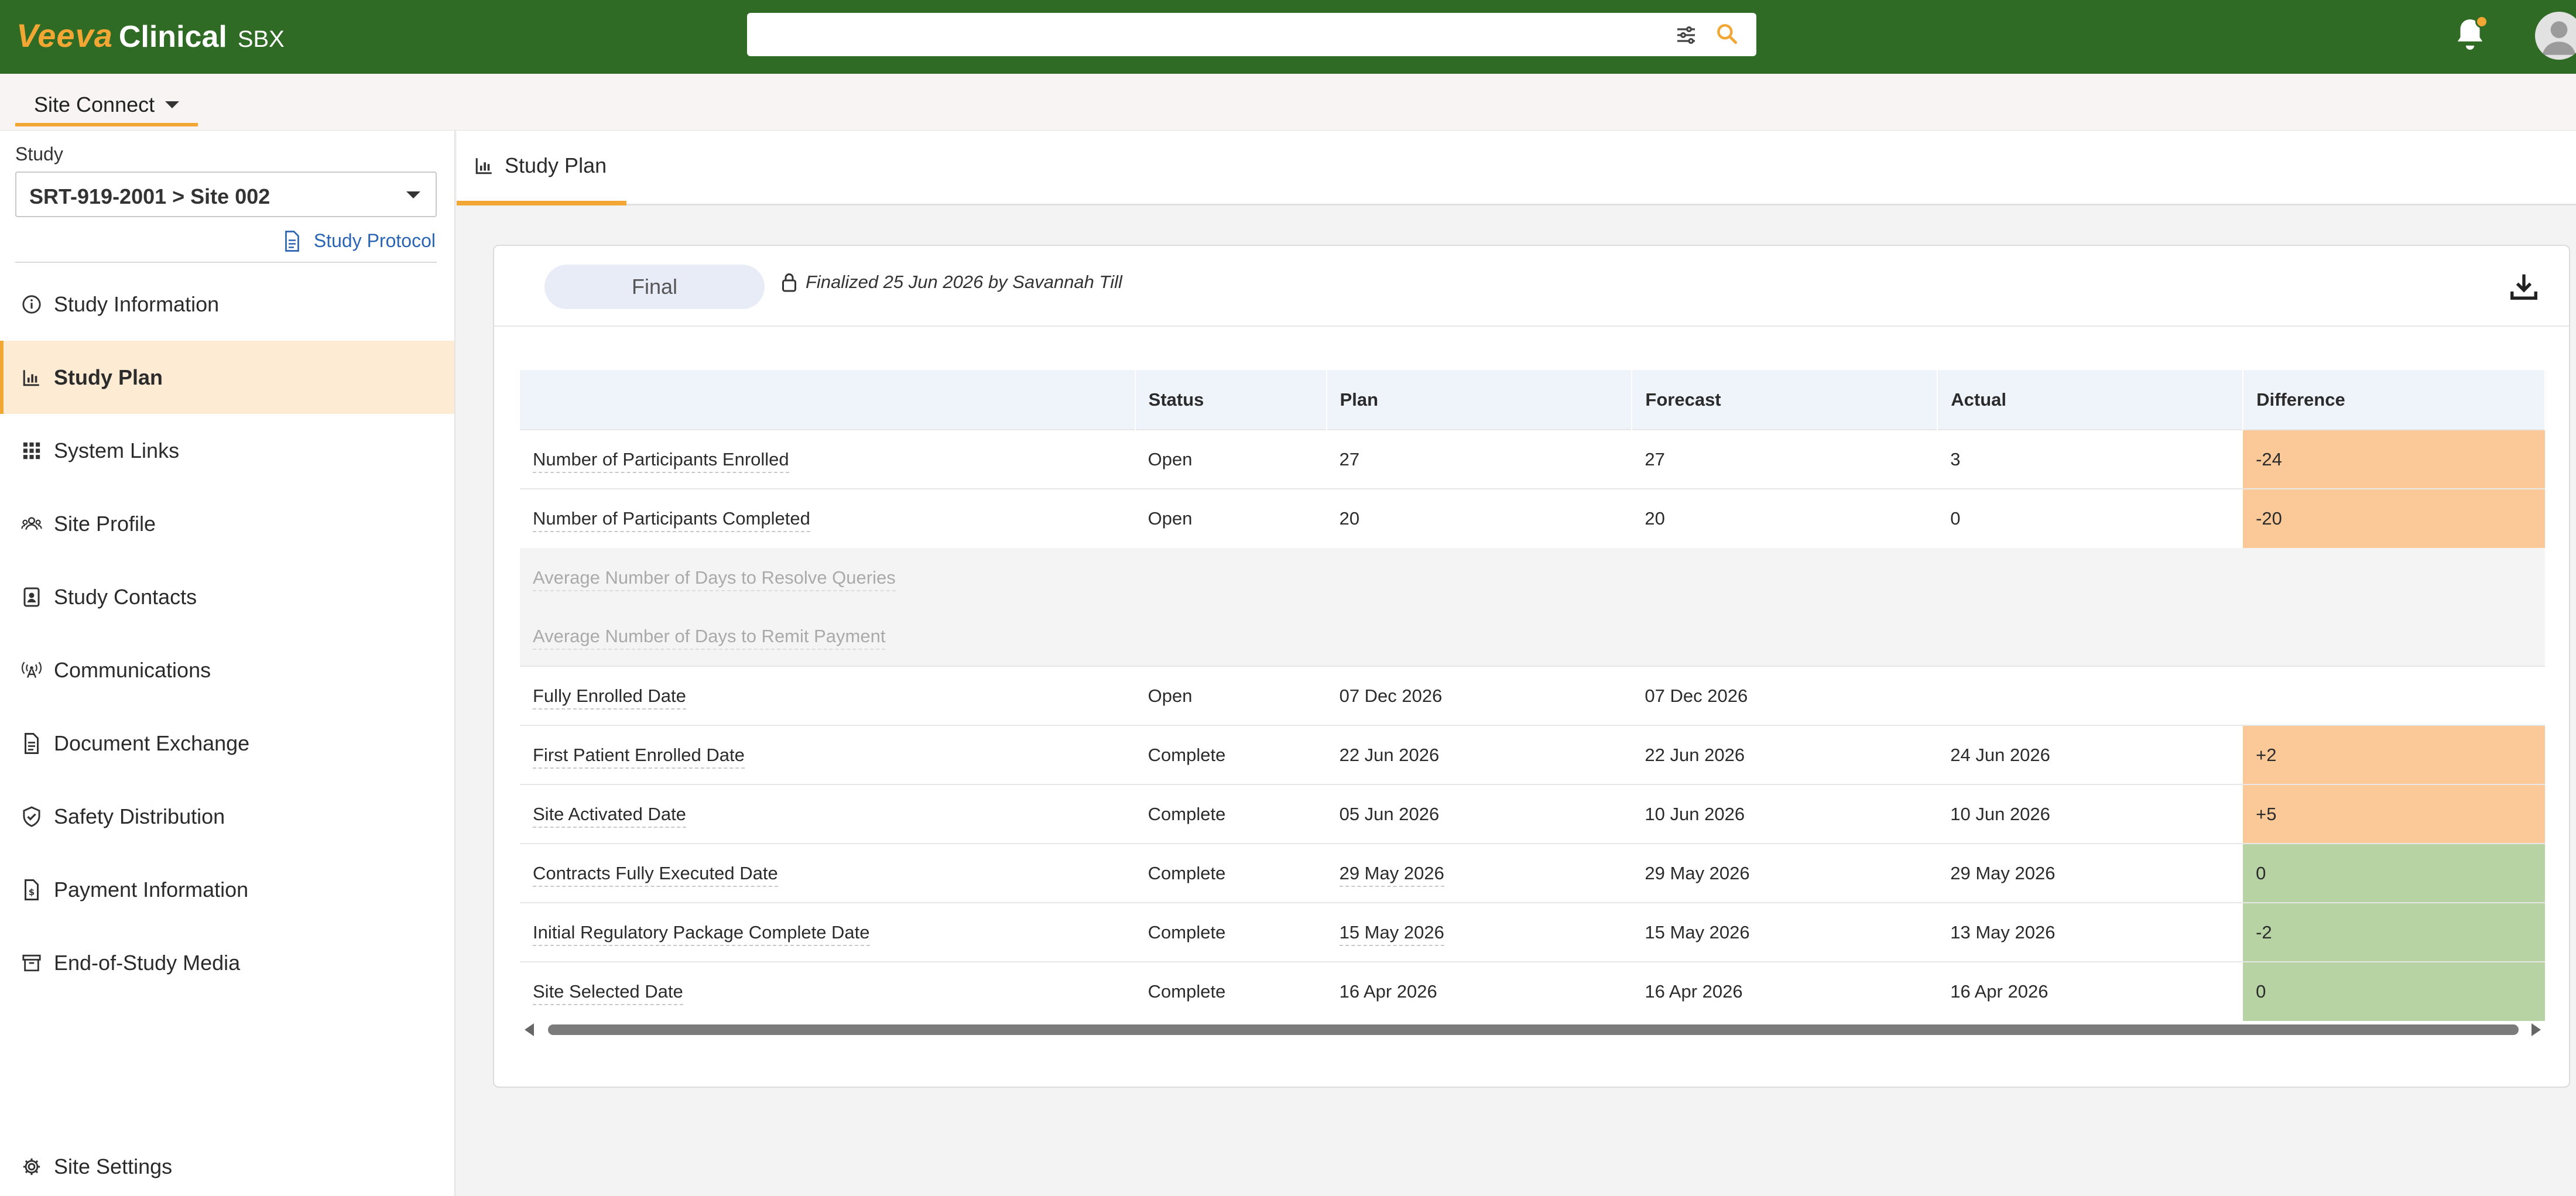 The height and width of the screenshot is (1196, 2576). Describe the element at coordinates (556, 165) in the screenshot. I see `tab-label: Study Plan` at that location.